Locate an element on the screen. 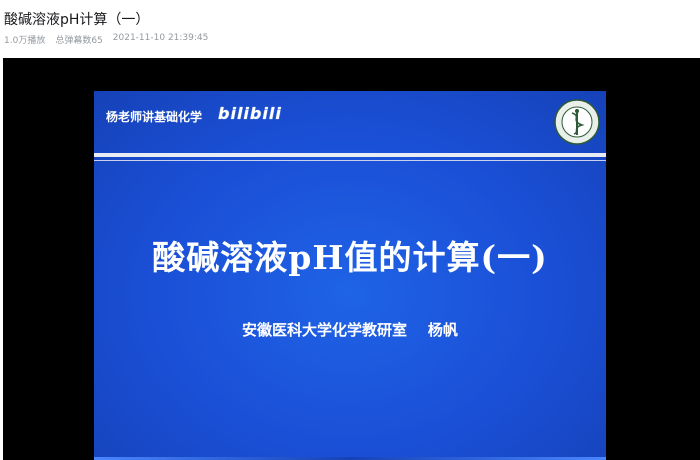  video-title: 酸碱溶液pH计算（一） is located at coordinates (77, 20).